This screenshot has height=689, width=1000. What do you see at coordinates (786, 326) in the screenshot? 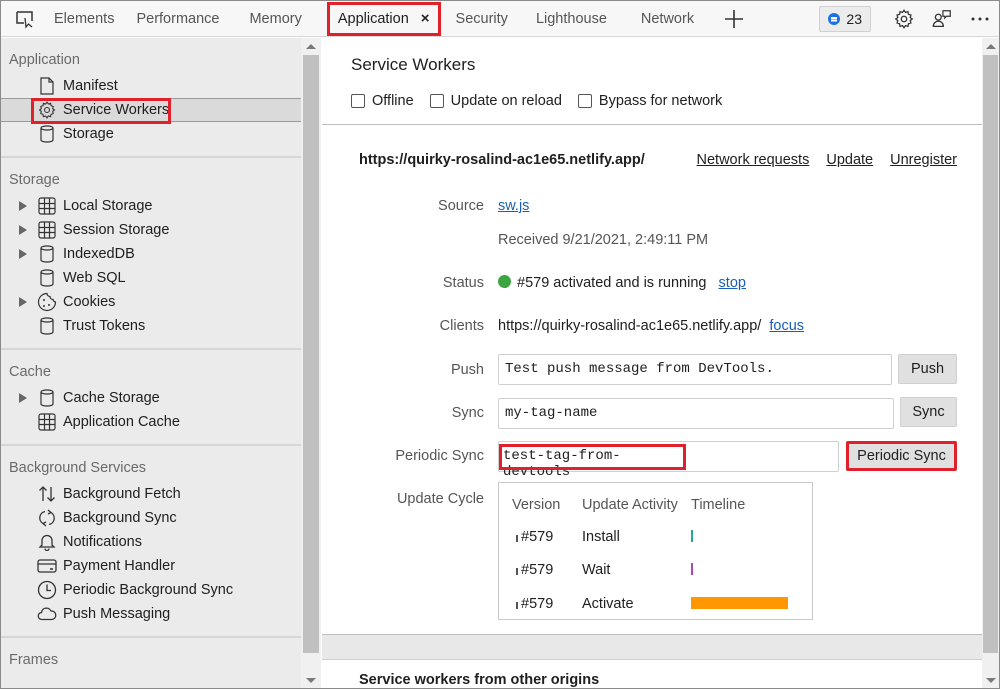
I see `focus-link: focus` at bounding box center [786, 326].